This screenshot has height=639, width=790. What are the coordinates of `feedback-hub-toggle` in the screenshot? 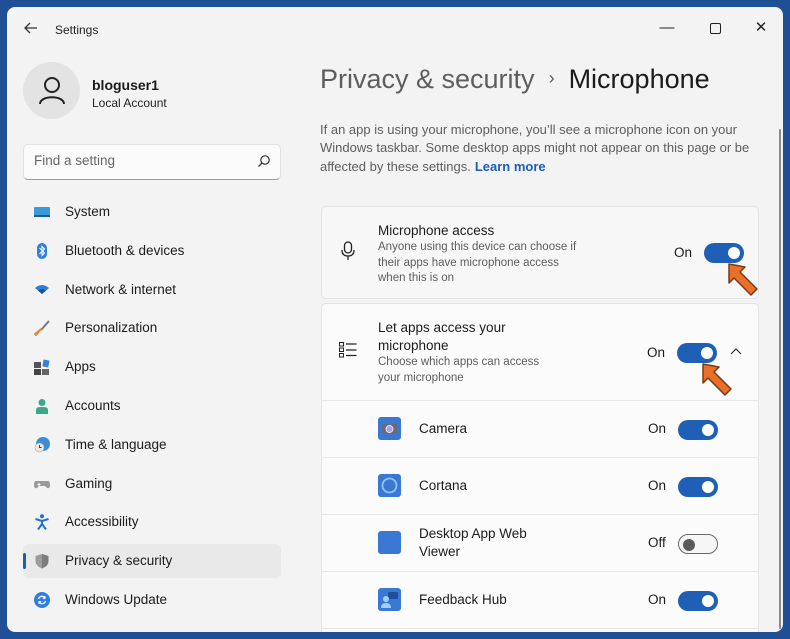 It's located at (698, 601).